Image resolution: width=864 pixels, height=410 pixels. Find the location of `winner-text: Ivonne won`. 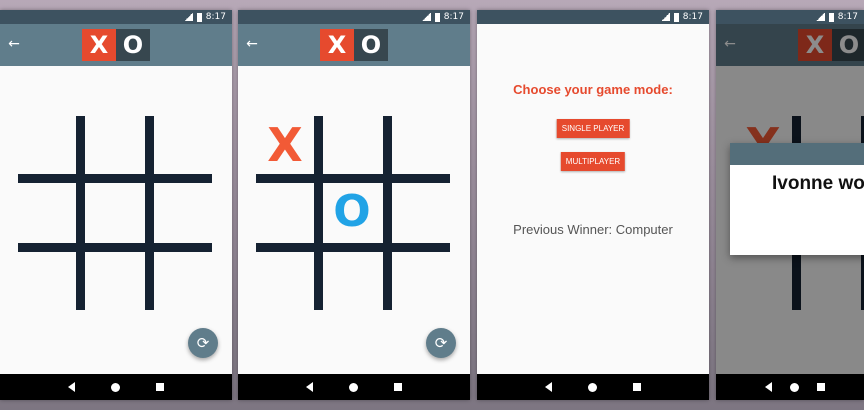

winner-text: Ivonne won is located at coordinates (818, 183).